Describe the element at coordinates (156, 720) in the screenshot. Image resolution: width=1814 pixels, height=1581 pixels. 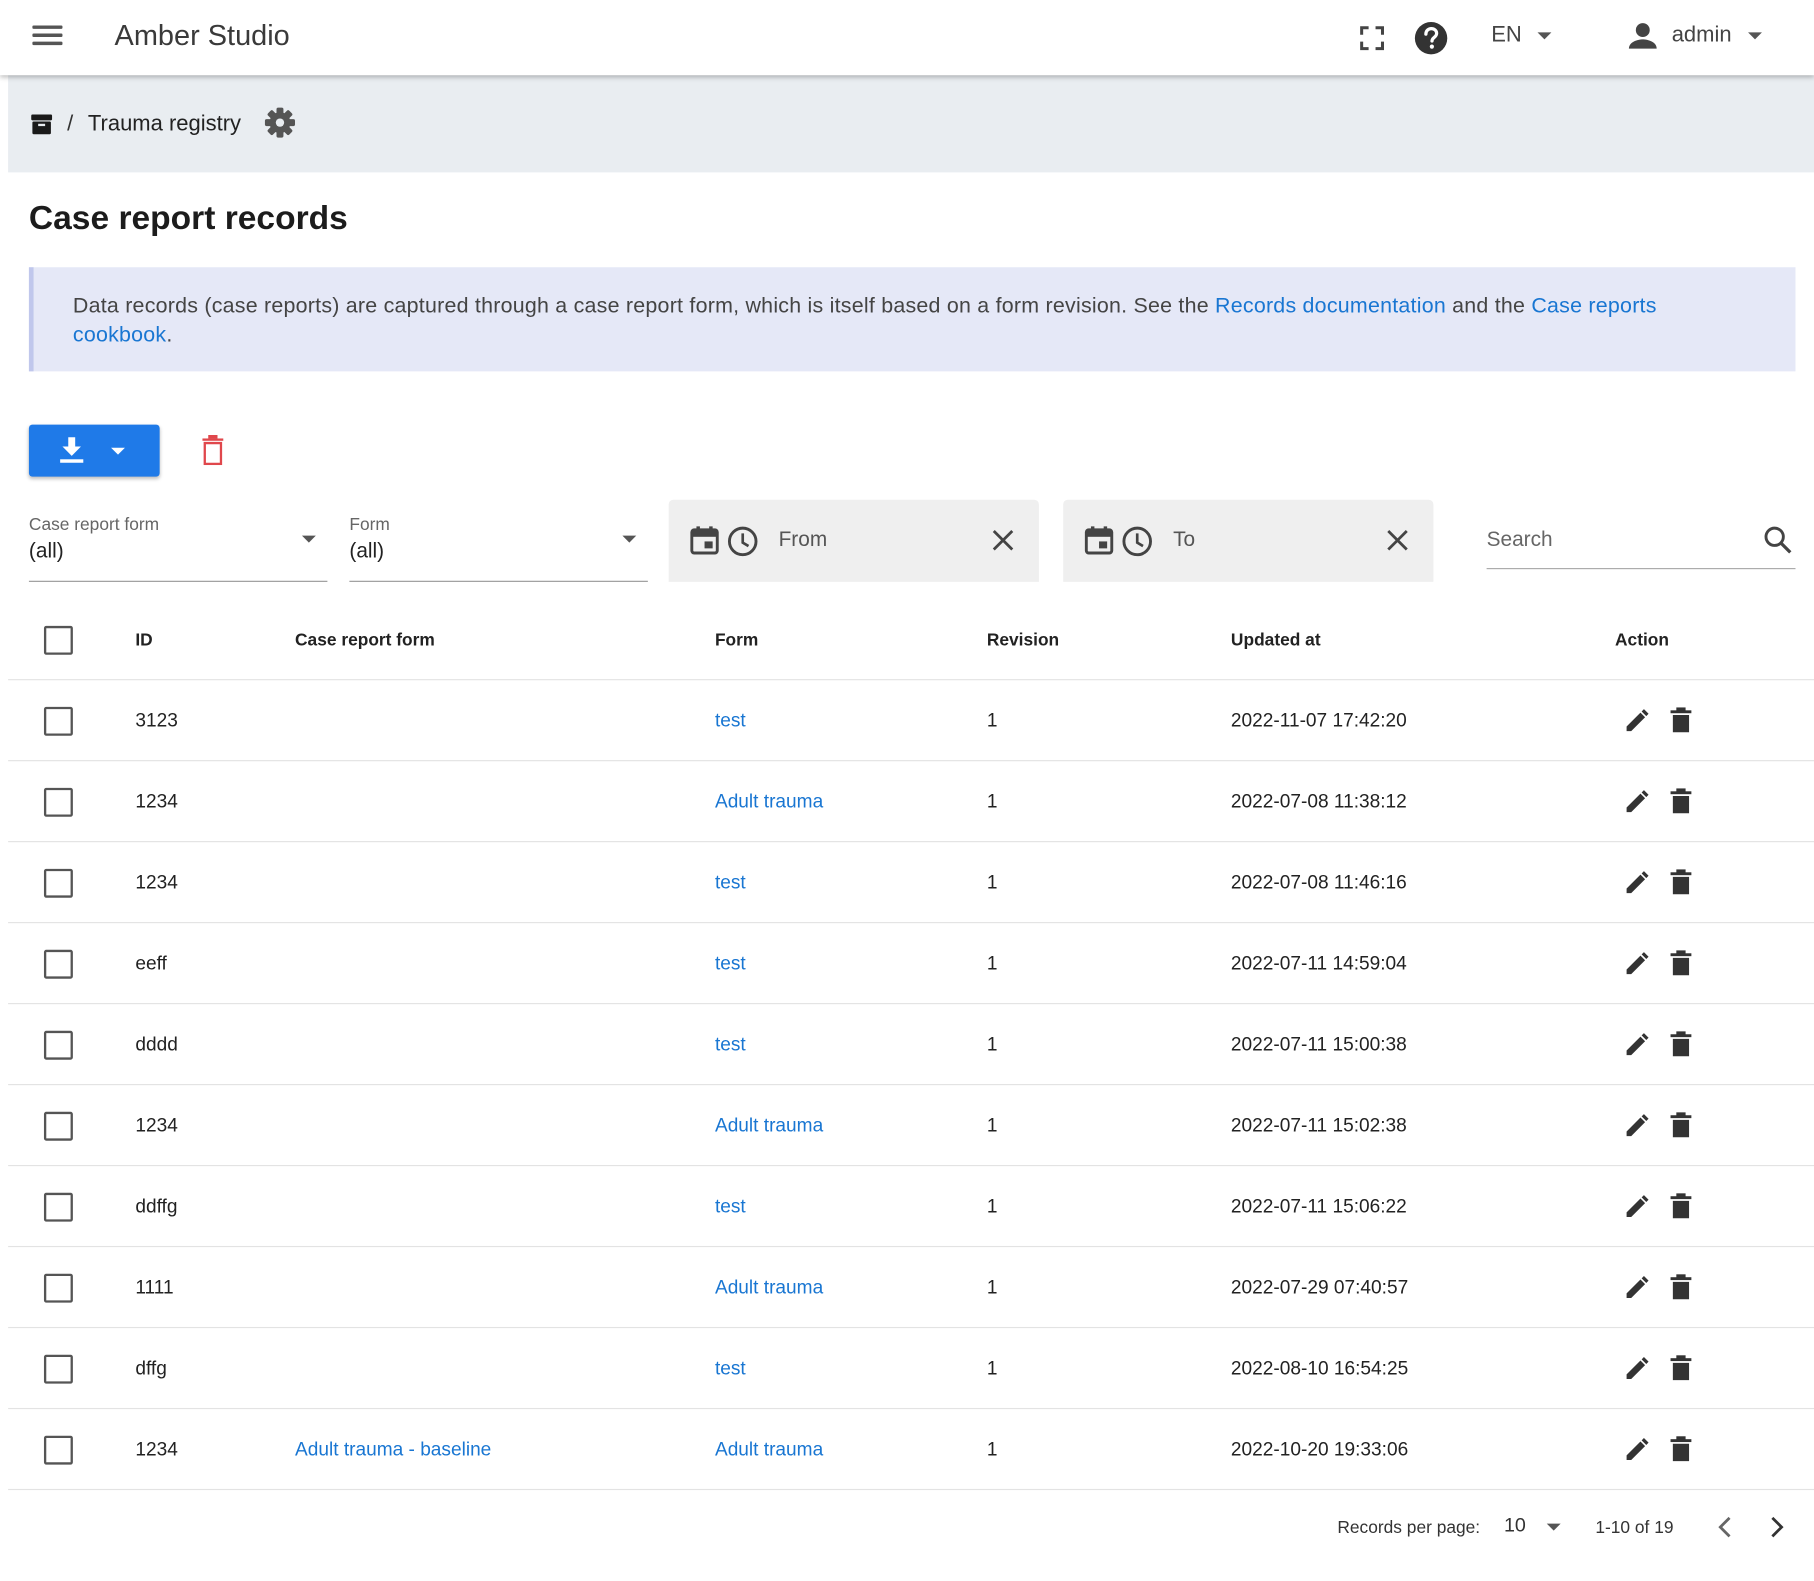
I see `record-id: 3123` at that location.